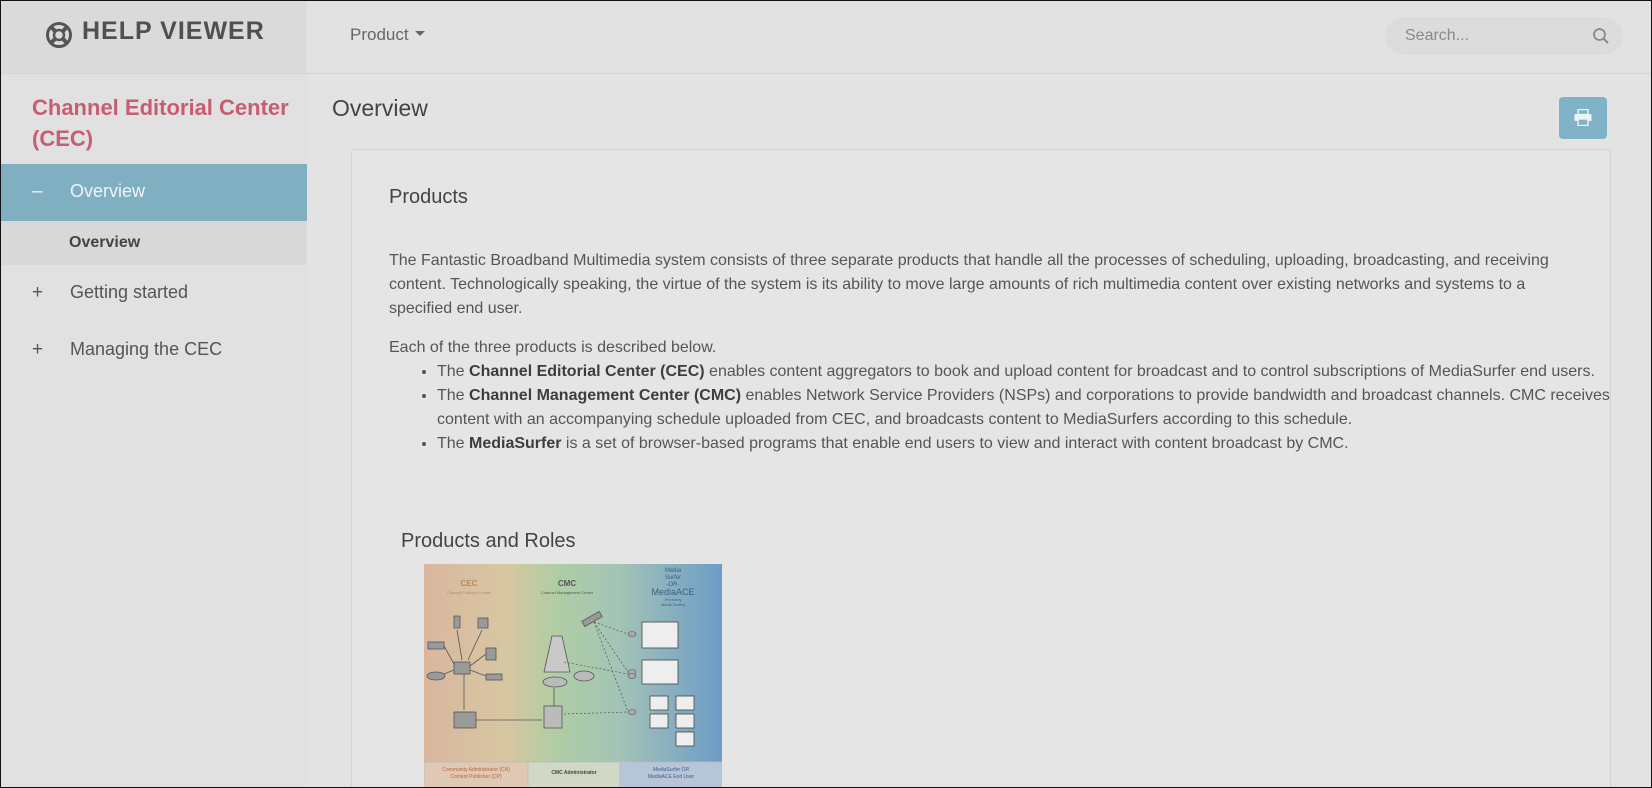 This screenshot has width=1652, height=788. What do you see at coordinates (173, 31) in the screenshot?
I see `brand-label: HELP VIEWER` at bounding box center [173, 31].